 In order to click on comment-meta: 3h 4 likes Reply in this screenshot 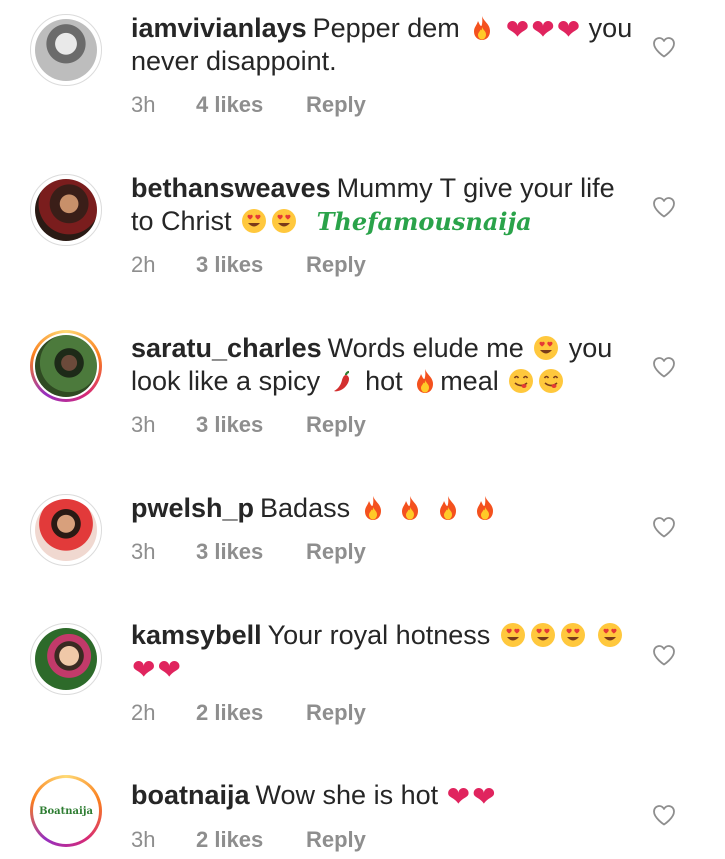, I will do `click(248, 105)`.